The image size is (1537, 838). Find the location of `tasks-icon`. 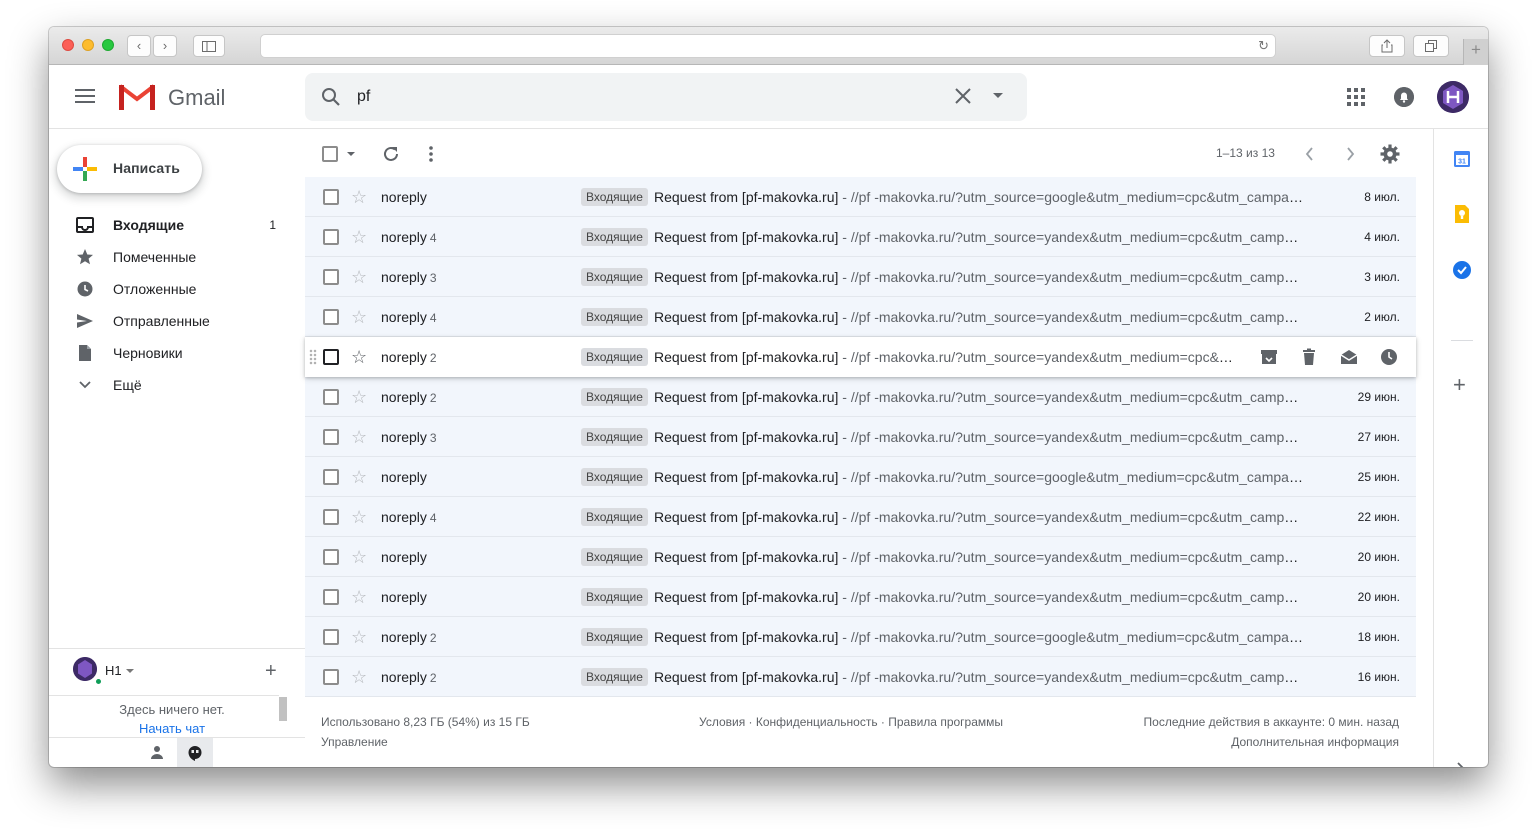

tasks-icon is located at coordinates (1462, 270).